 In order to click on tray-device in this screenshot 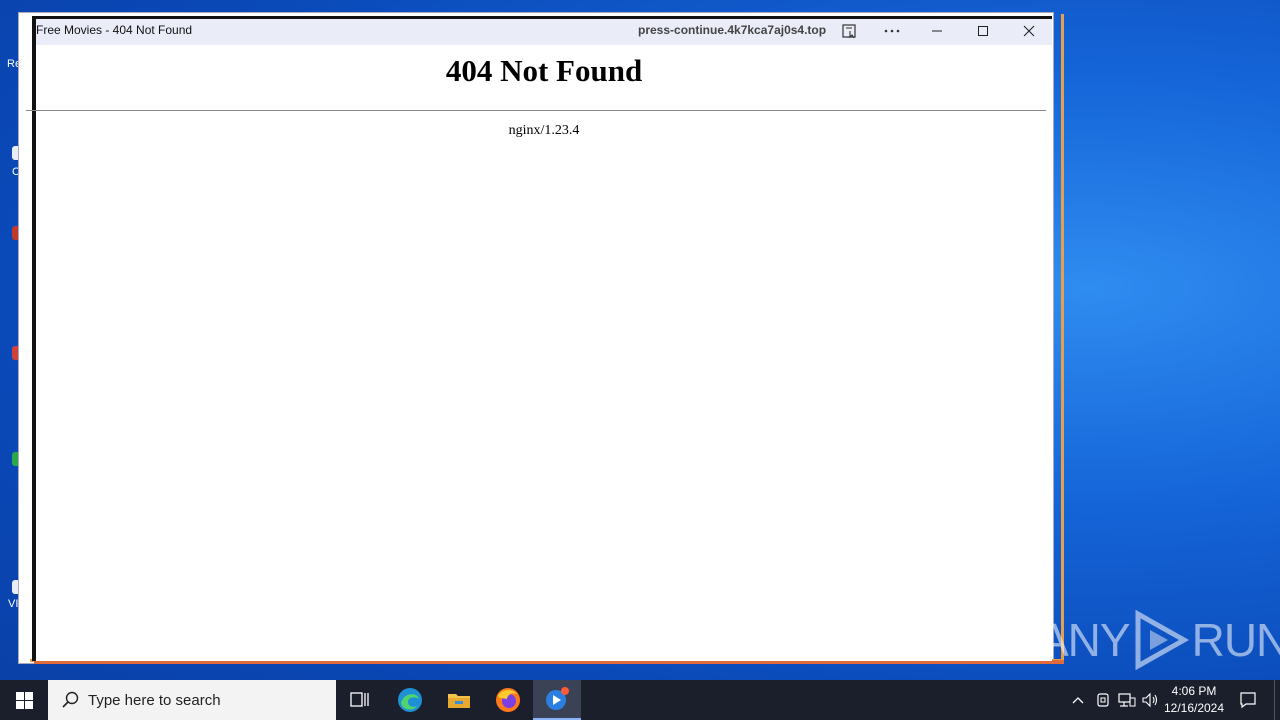, I will do `click(1103, 700)`.